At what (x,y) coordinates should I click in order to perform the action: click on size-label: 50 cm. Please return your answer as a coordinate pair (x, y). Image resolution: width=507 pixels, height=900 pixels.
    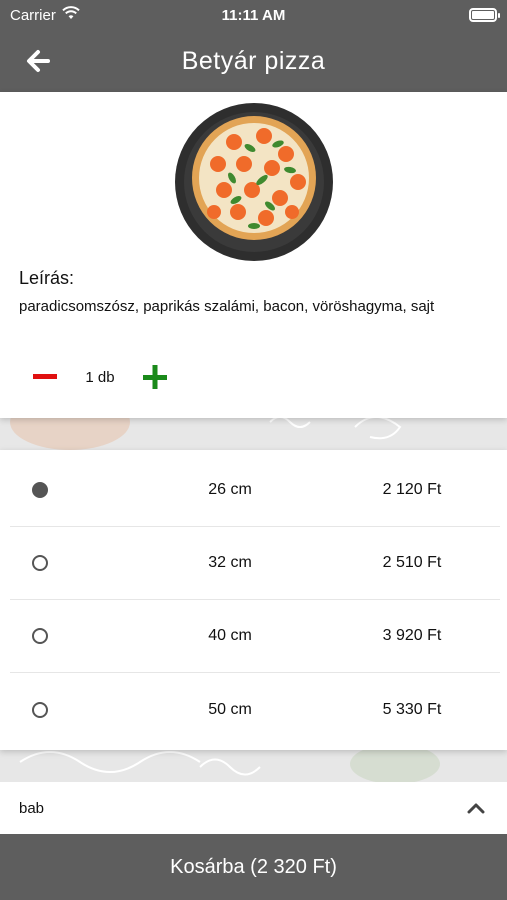
    Looking at the image, I should click on (230, 709).